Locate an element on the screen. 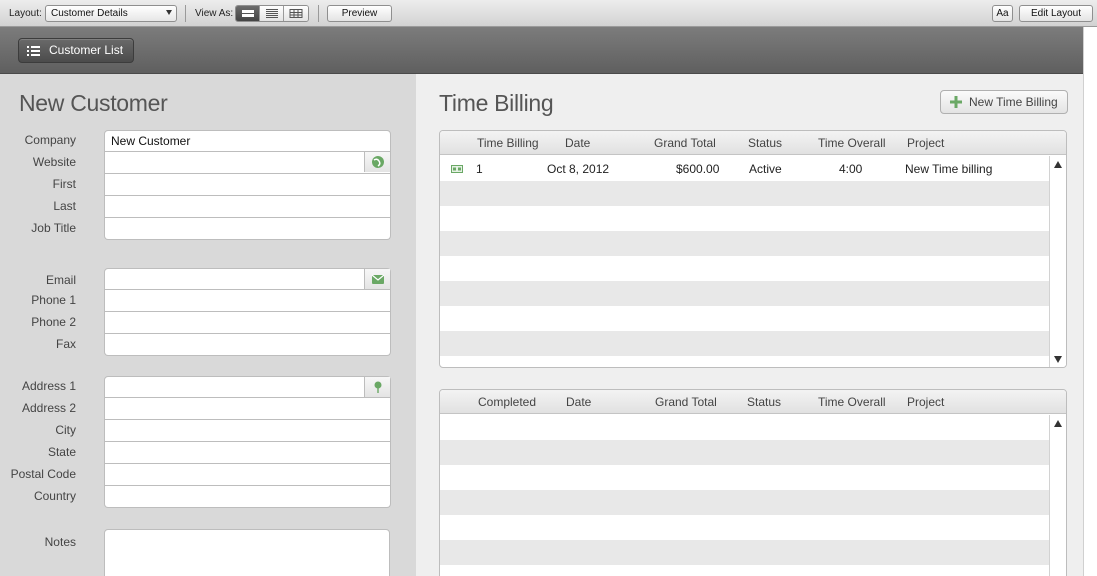  view-as-label: View As: is located at coordinates (214, 13).